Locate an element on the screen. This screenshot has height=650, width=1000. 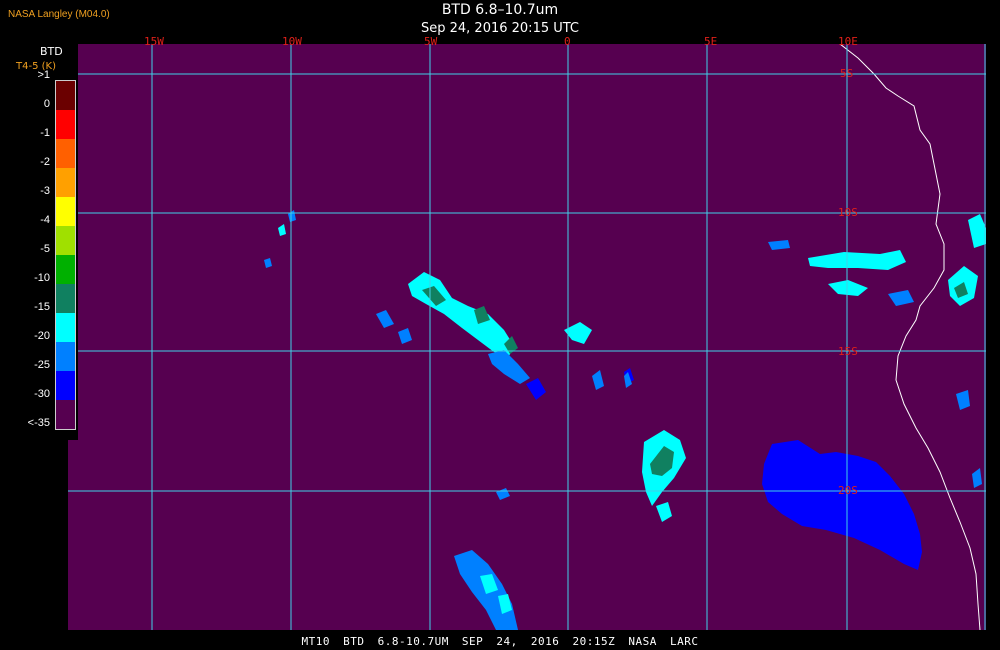
legend-tick-label: -3 is located at coordinates (45, 191).